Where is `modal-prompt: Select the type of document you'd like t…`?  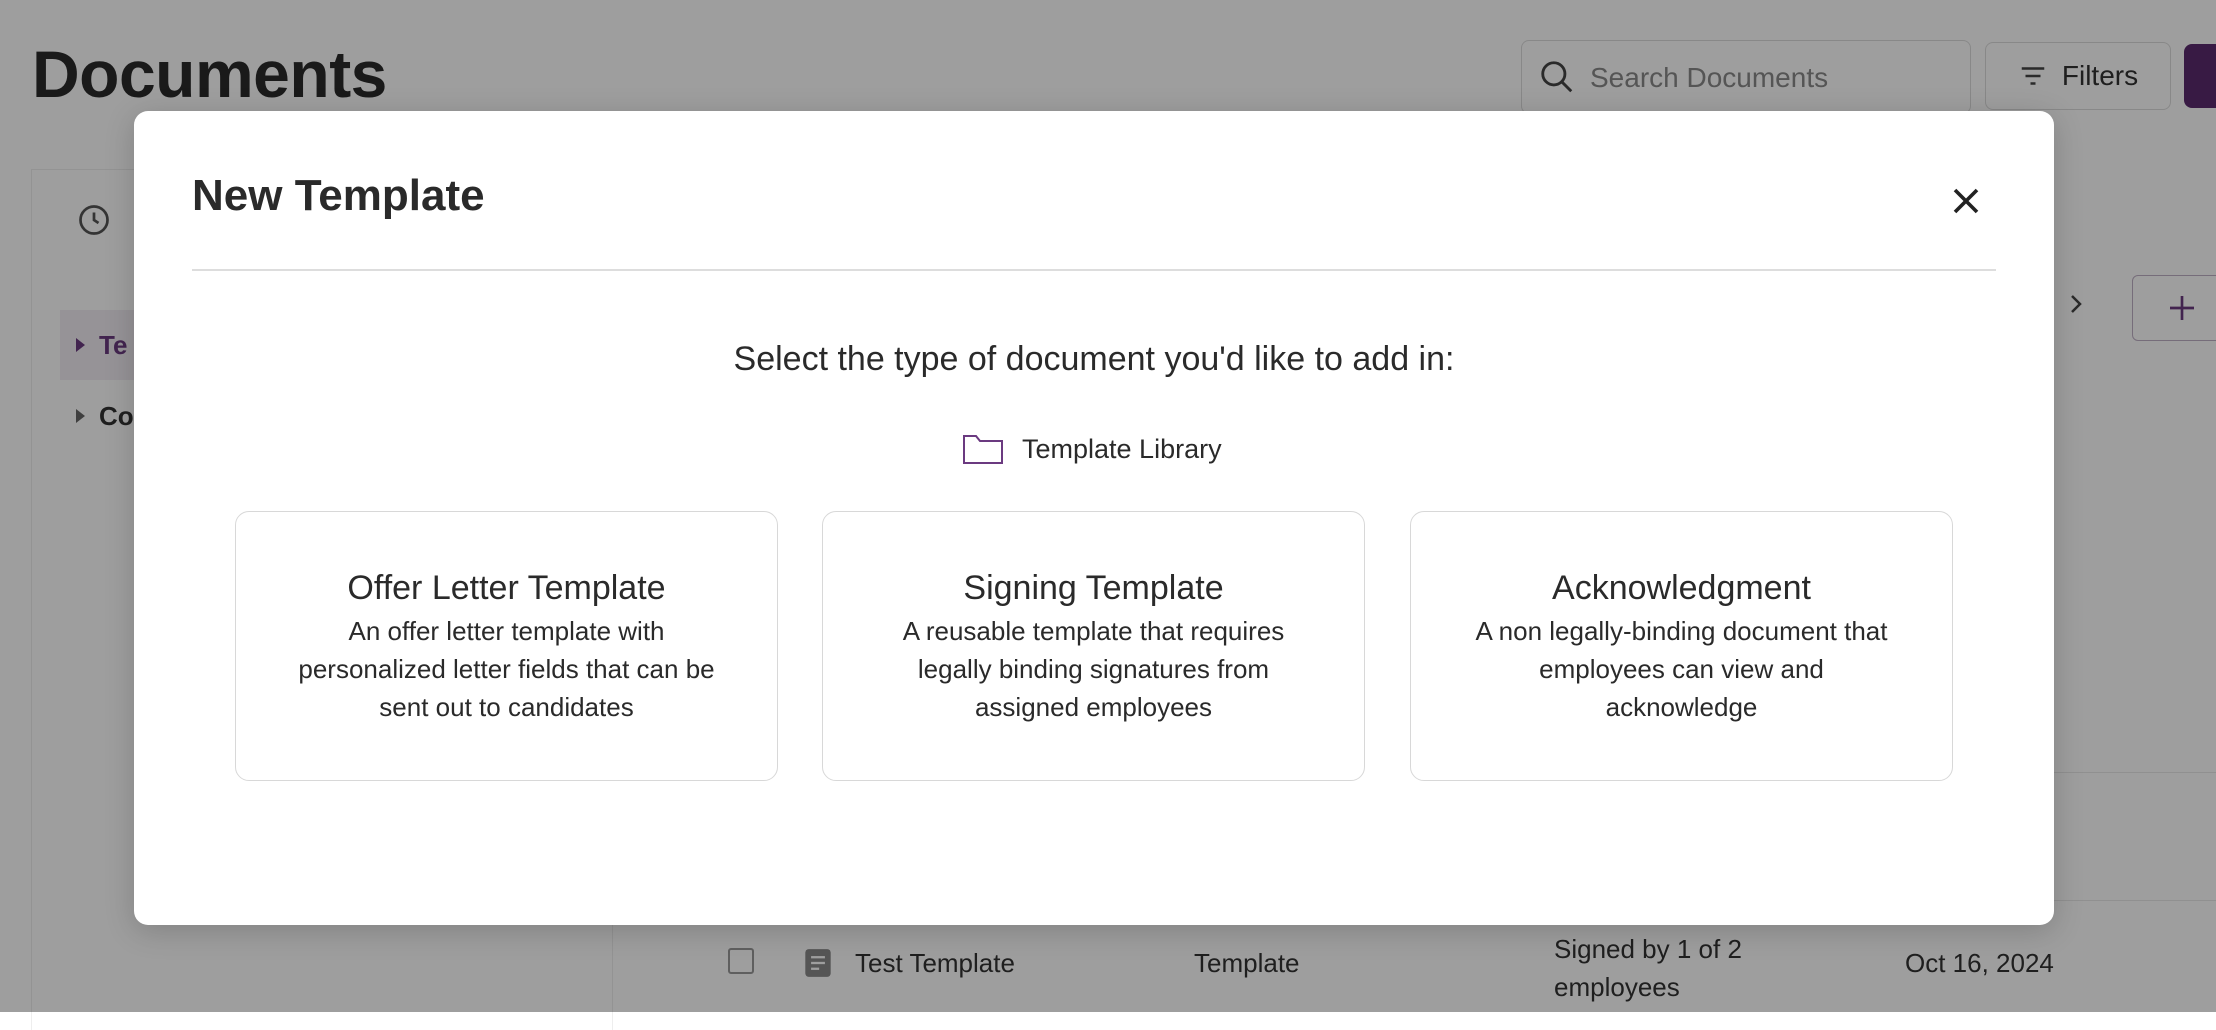 modal-prompt: Select the type of document you'd like t… is located at coordinates (1094, 359).